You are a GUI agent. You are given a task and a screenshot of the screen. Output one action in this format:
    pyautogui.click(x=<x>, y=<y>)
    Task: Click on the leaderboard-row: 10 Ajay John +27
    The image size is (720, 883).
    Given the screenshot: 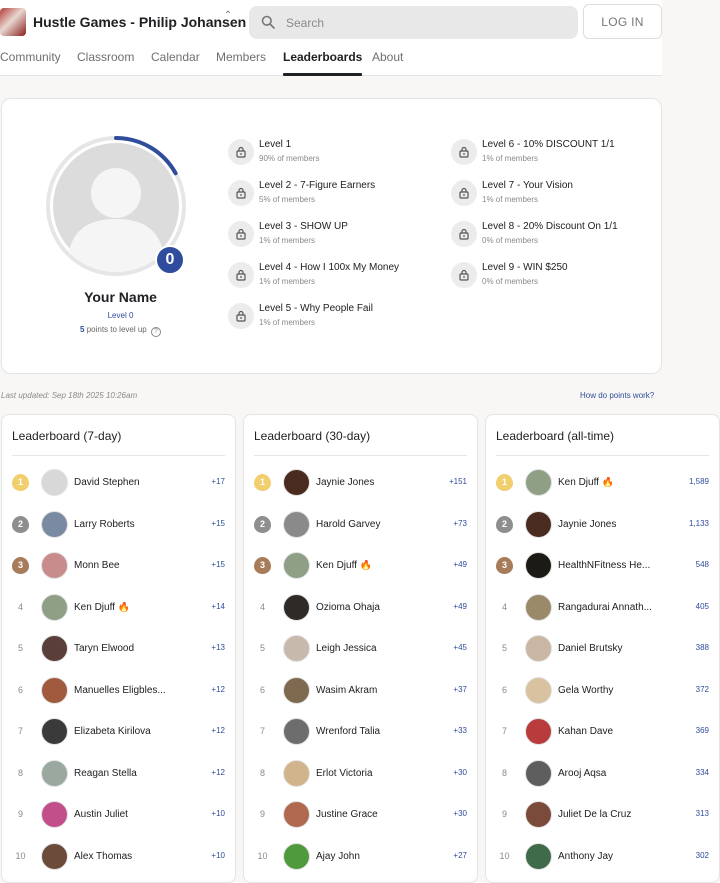 What is the action you would take?
    pyautogui.click(x=360, y=856)
    